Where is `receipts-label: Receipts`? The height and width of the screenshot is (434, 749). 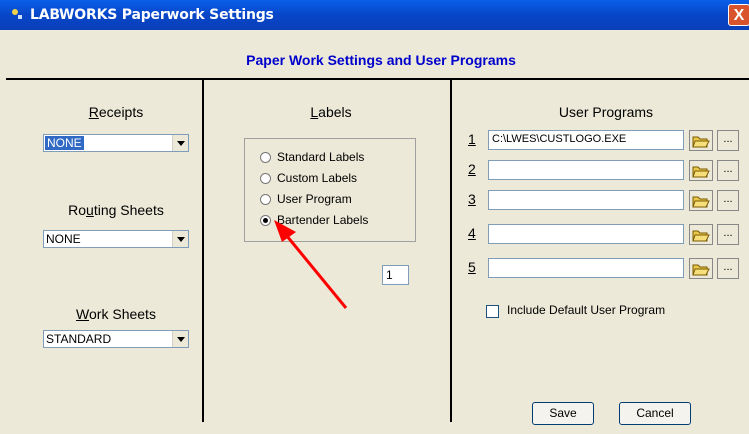
receipts-label: Receipts is located at coordinates (116, 112).